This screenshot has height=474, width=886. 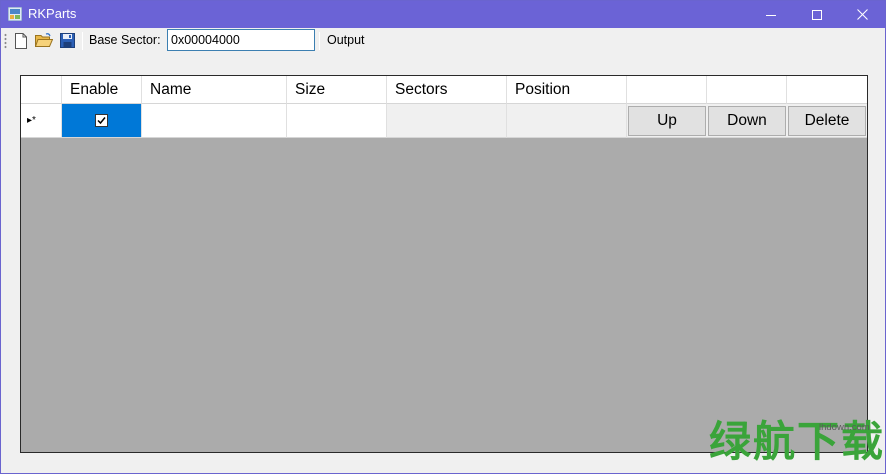 What do you see at coordinates (337, 121) in the screenshot?
I see `size-cell` at bounding box center [337, 121].